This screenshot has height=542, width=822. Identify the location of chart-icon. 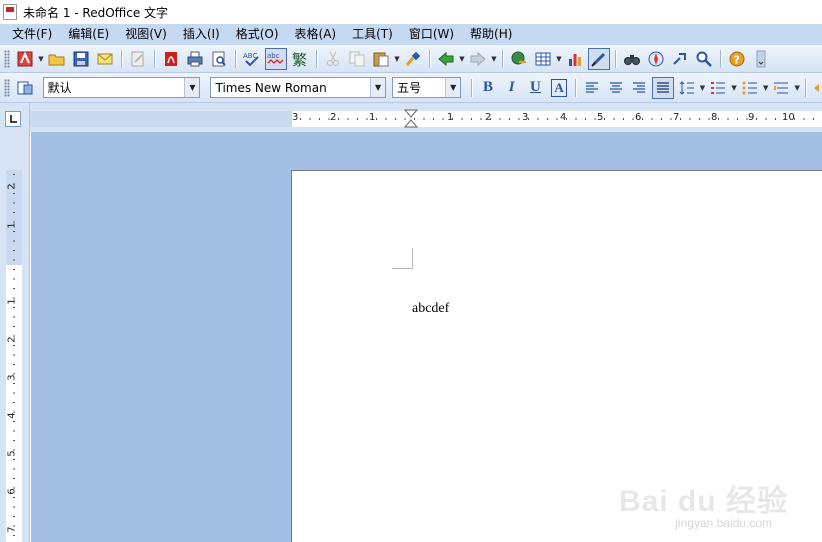
(575, 59).